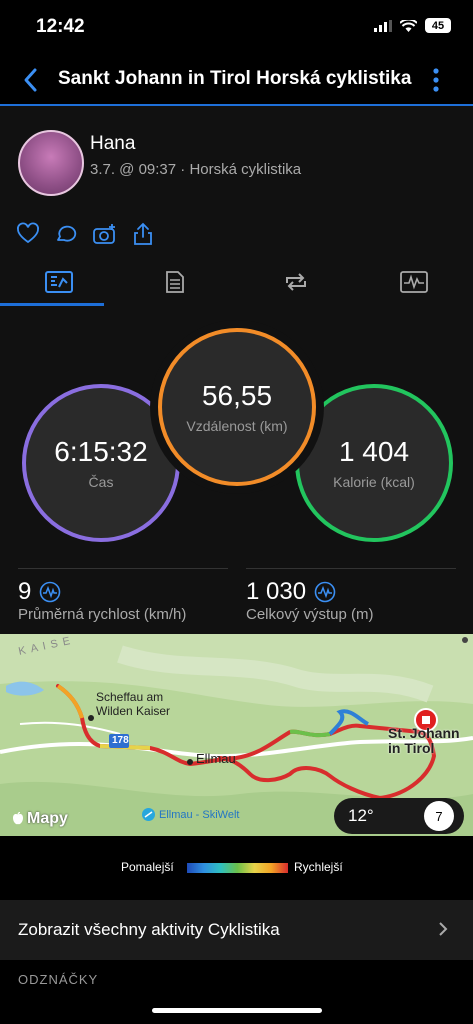 The image size is (473, 1024). What do you see at coordinates (25, 591) in the screenshot?
I see `speed-value: 9` at bounding box center [25, 591].